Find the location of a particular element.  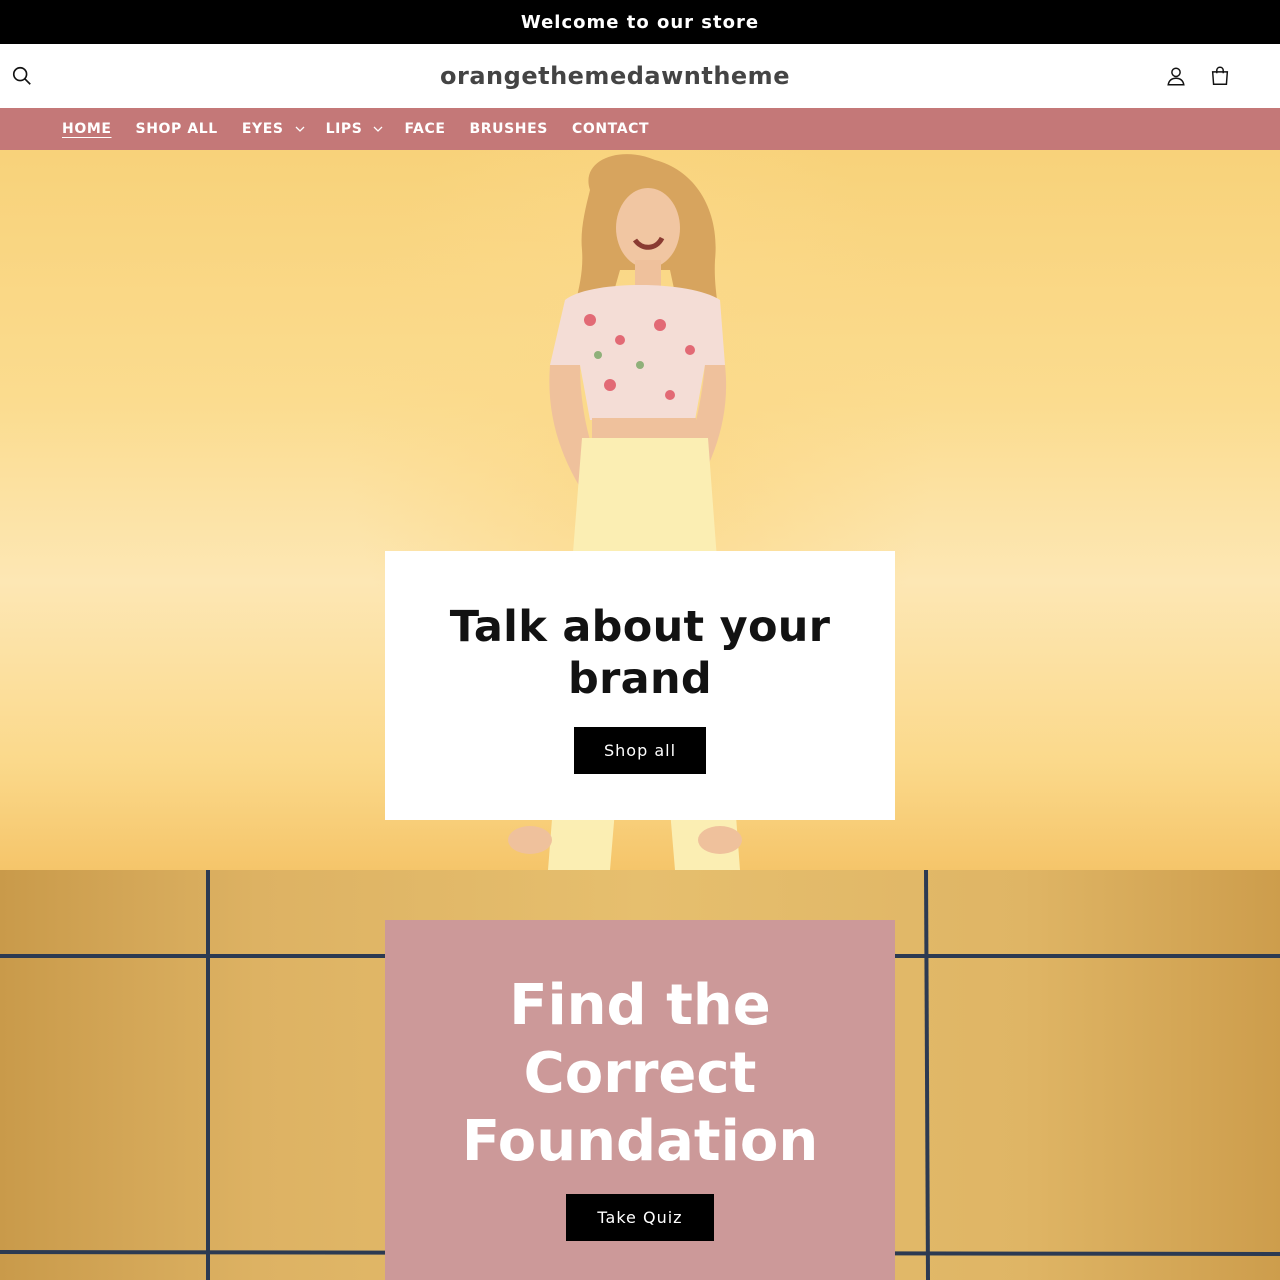

quiz-text-card: Find the Correct Foundation Take Quiz is located at coordinates (640, 1100).